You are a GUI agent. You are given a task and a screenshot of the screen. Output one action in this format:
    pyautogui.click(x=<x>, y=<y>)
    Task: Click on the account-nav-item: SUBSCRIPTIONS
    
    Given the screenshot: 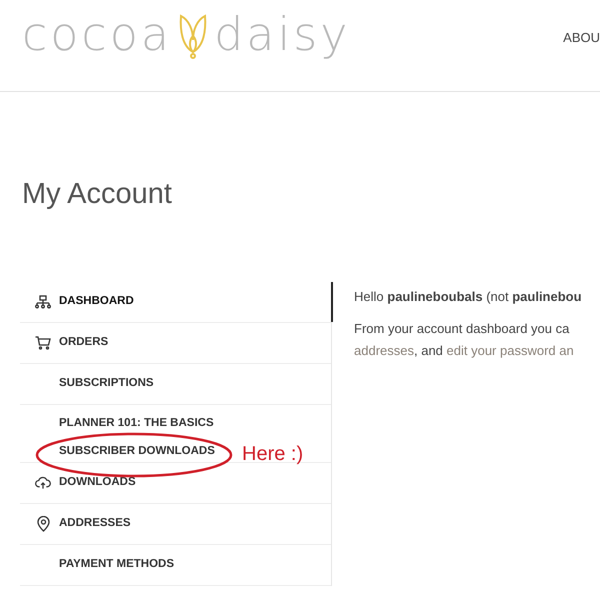 What is the action you would take?
    pyautogui.click(x=94, y=384)
    